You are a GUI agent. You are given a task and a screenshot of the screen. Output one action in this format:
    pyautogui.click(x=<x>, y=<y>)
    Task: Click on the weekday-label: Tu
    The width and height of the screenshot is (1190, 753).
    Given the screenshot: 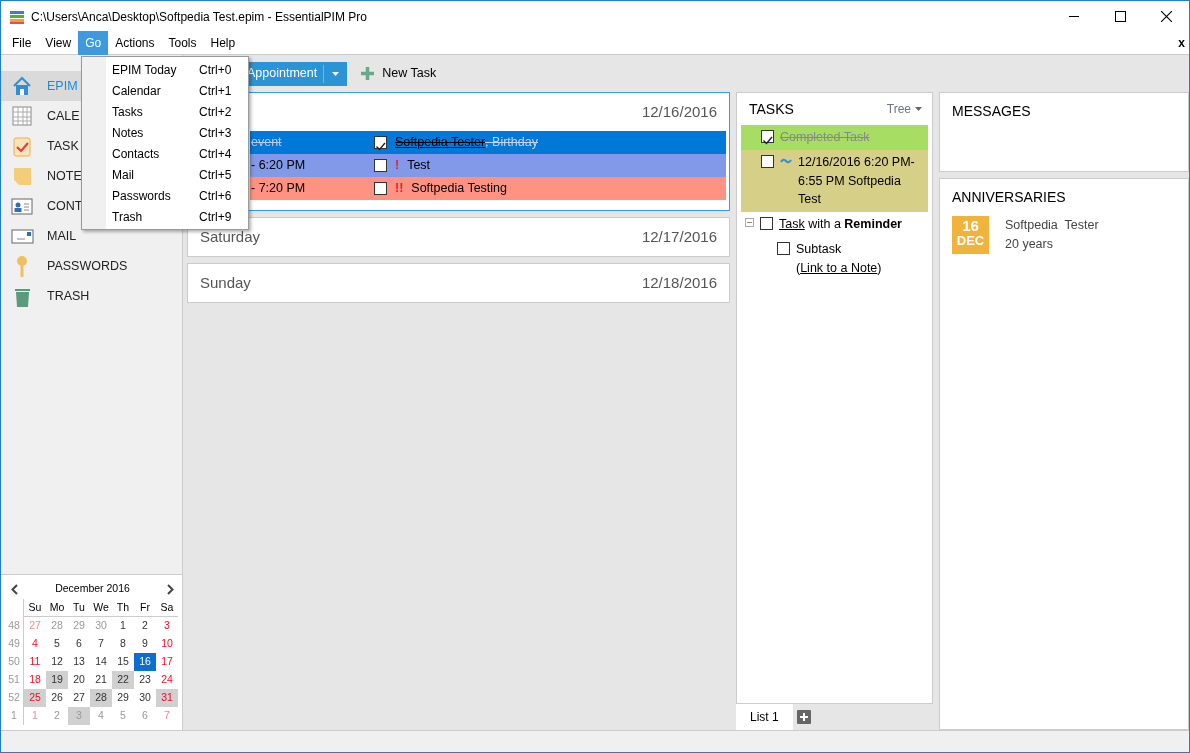 What is the action you would take?
    pyautogui.click(x=79, y=607)
    